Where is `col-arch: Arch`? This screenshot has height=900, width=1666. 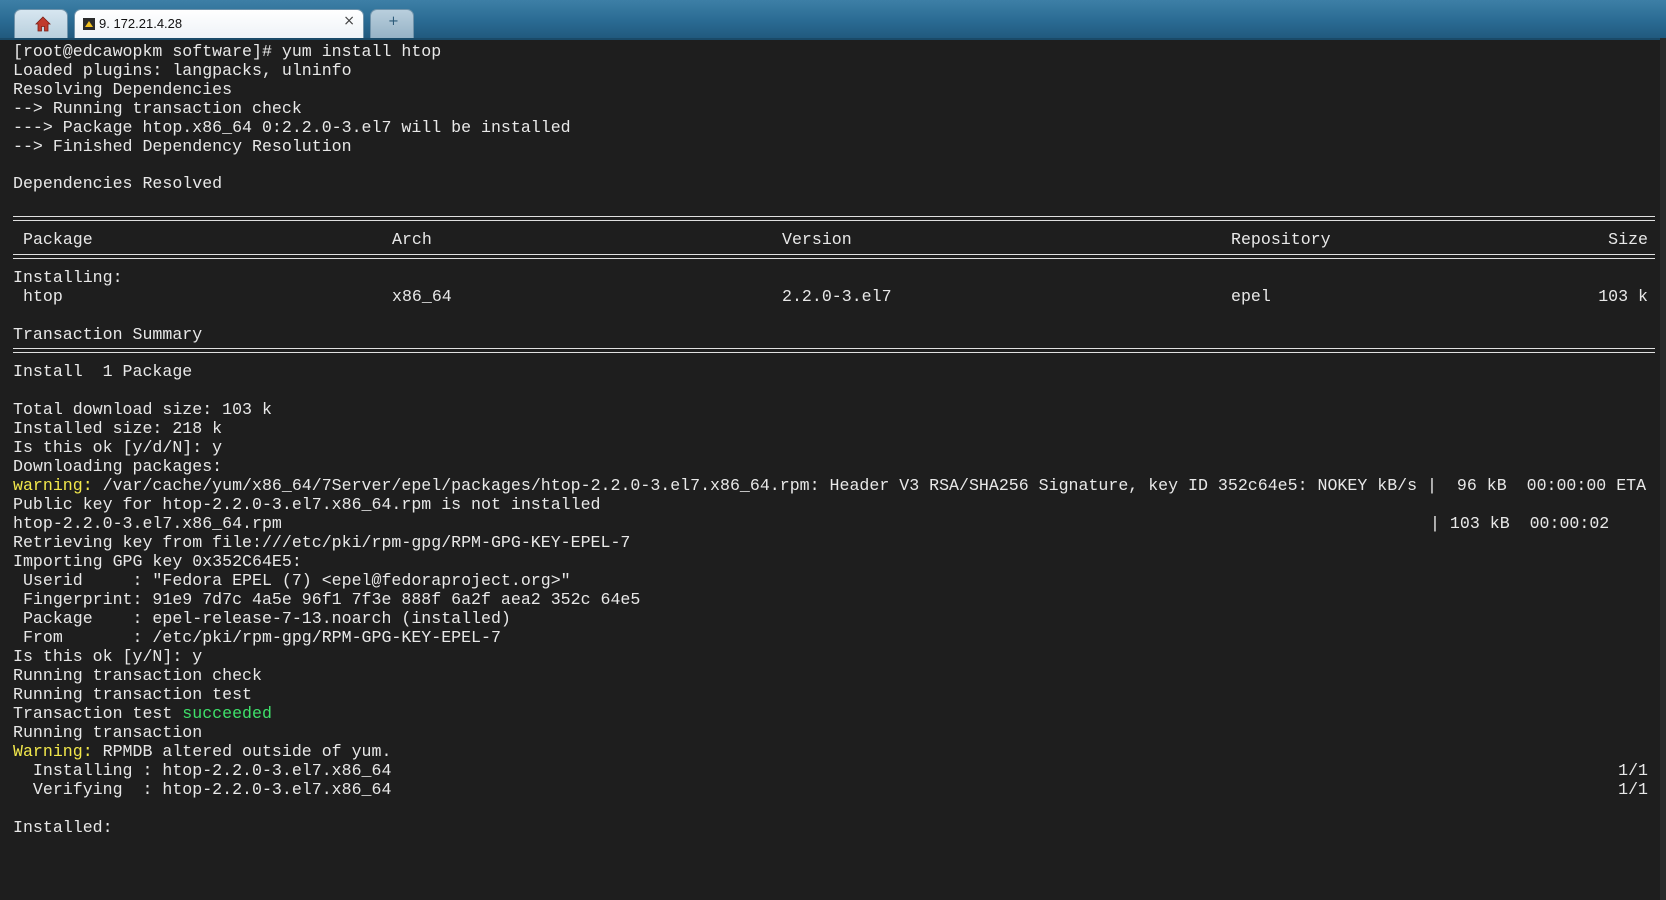
col-arch: Arch is located at coordinates (412, 239).